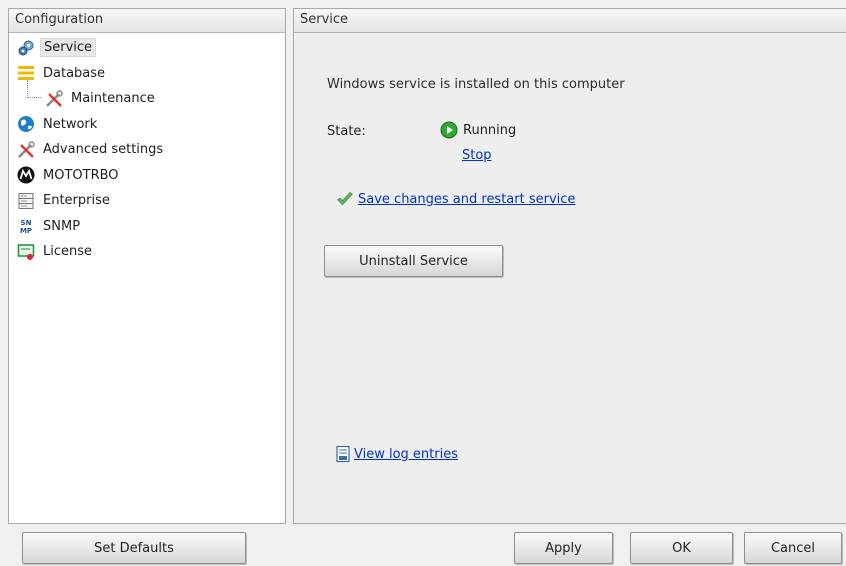  Describe the element at coordinates (147, 227) in the screenshot. I see `tree-item-snmp: SN MP SNMP` at that location.